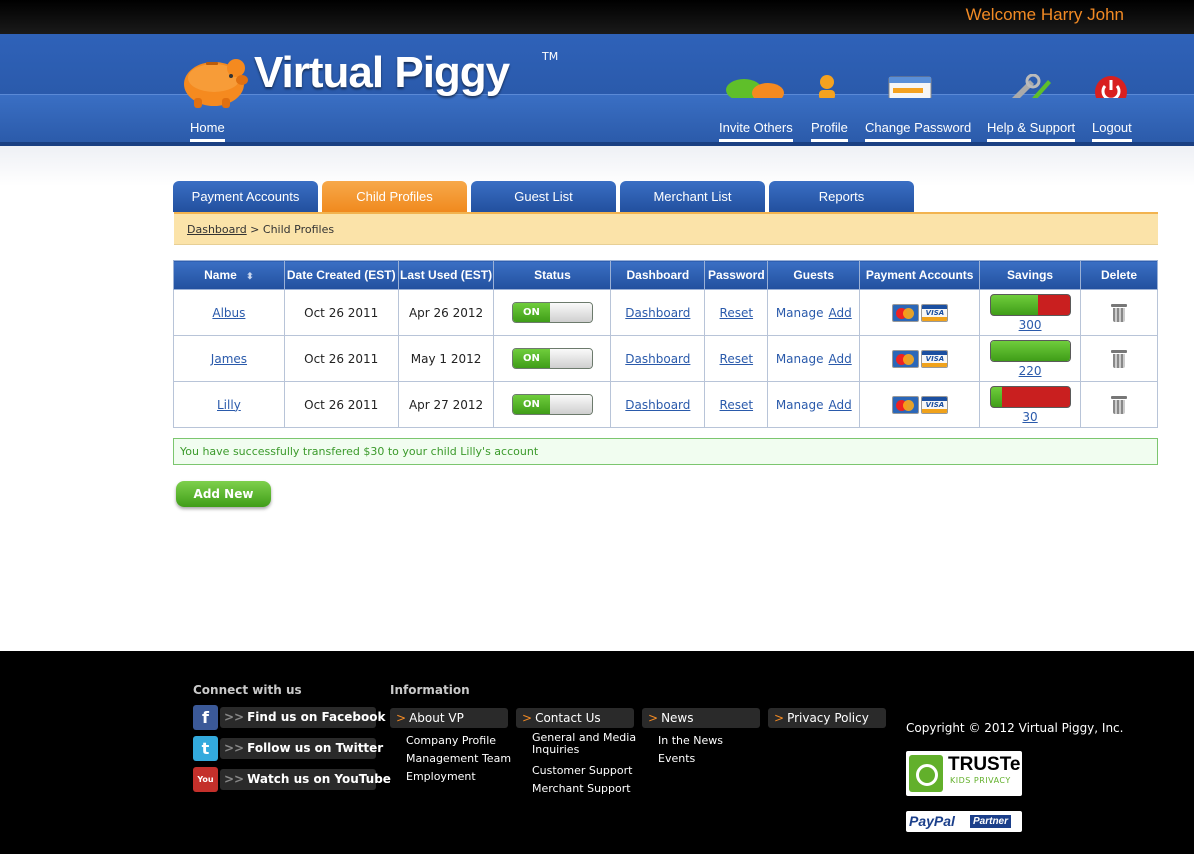  Describe the element at coordinates (756, 131) in the screenshot. I see `nav-invite-others: Invite Others` at that location.